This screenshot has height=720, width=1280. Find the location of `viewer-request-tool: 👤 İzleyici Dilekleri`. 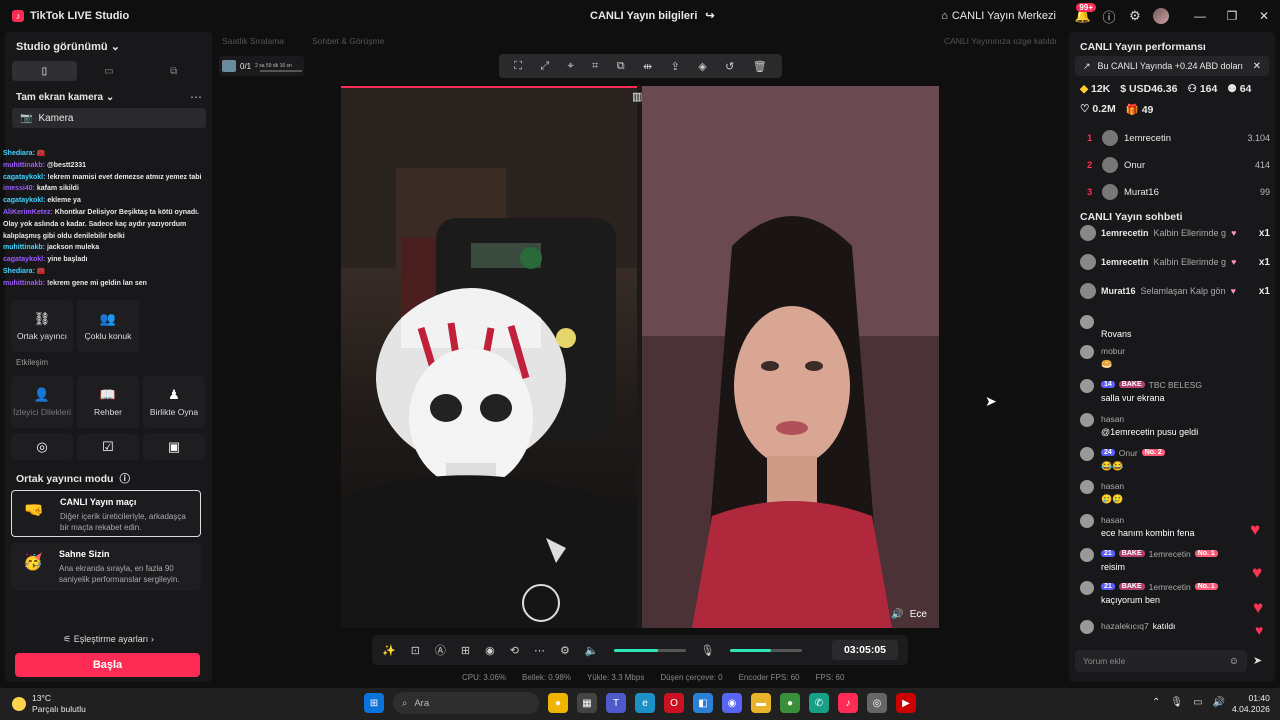

viewer-request-tool: 👤 İzleyici Dilekleri is located at coordinates (42, 402).